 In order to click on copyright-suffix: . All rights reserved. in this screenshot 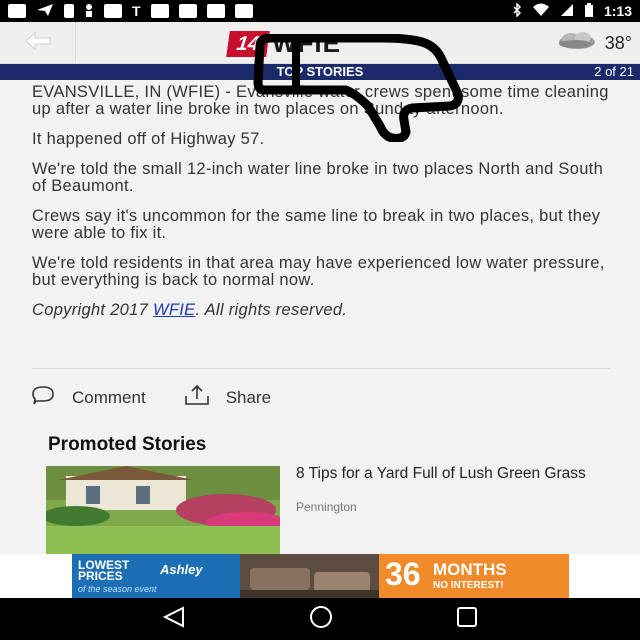, I will do `click(271, 310)`.